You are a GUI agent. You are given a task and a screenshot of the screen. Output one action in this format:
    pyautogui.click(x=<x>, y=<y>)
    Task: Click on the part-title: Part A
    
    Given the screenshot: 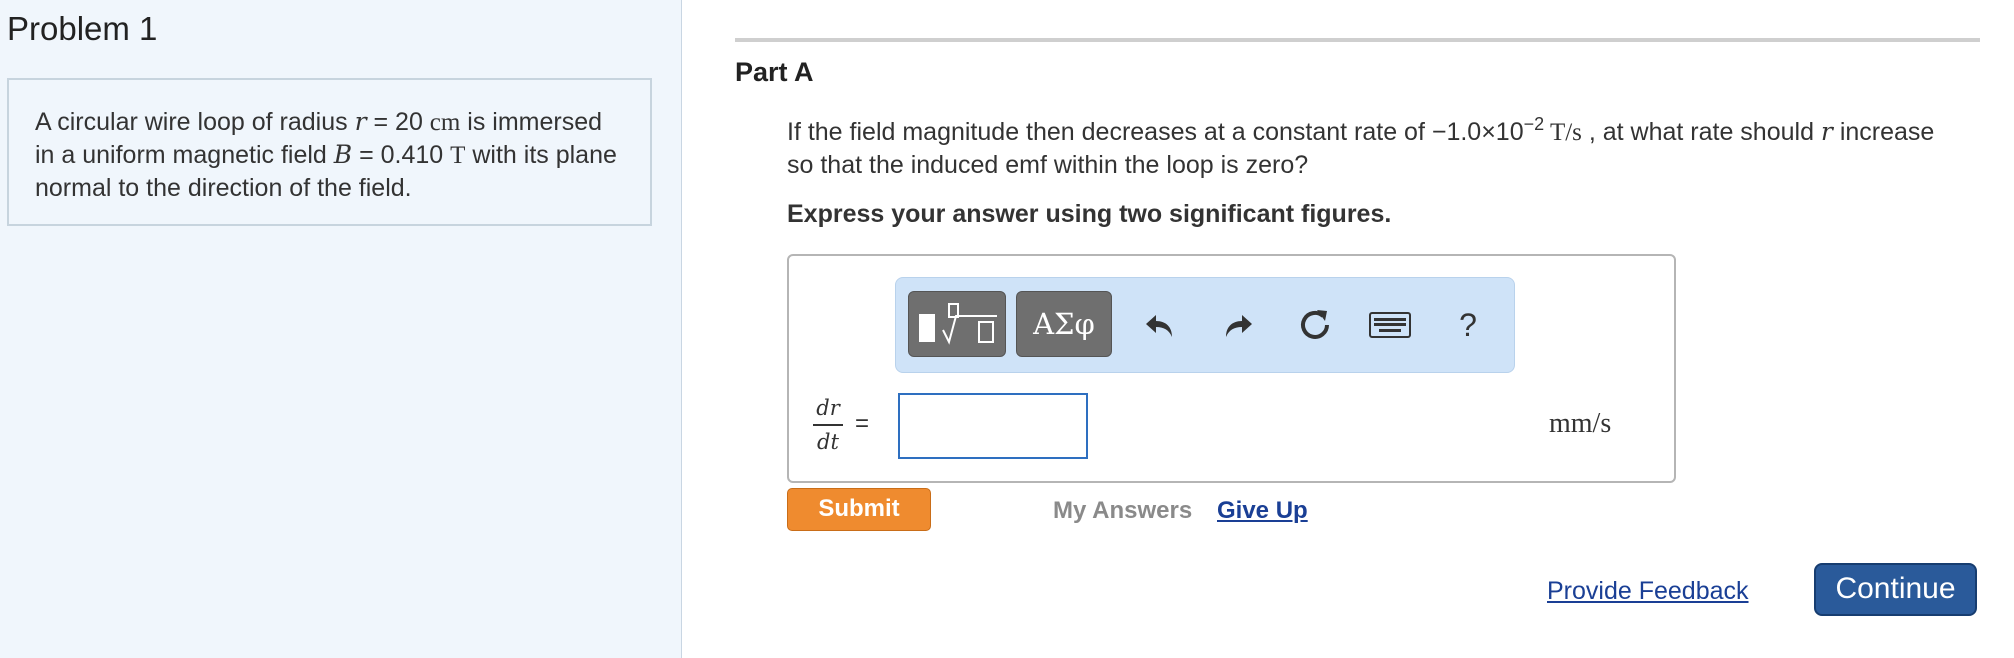 What is the action you would take?
    pyautogui.click(x=774, y=72)
    